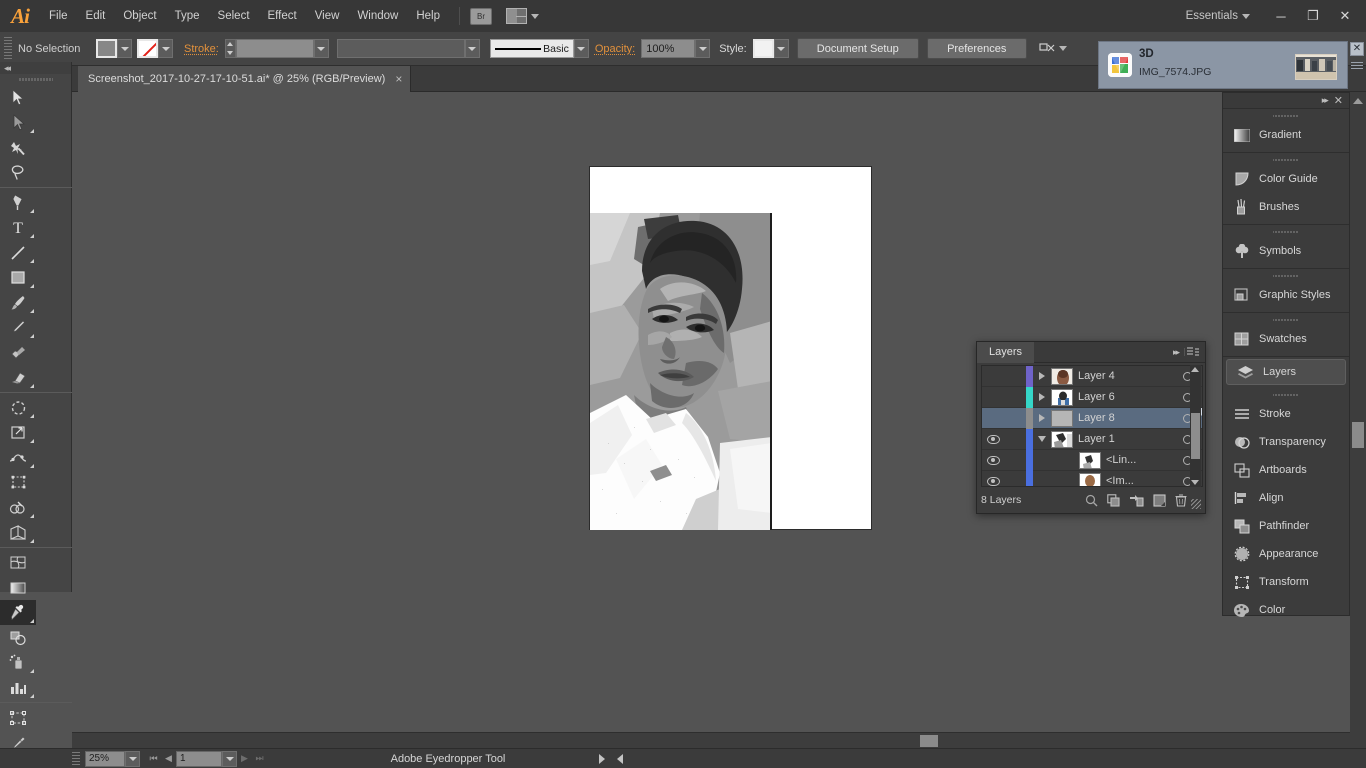  Describe the element at coordinates (1047, 49) in the screenshot. I see `select-similar-icon` at that location.